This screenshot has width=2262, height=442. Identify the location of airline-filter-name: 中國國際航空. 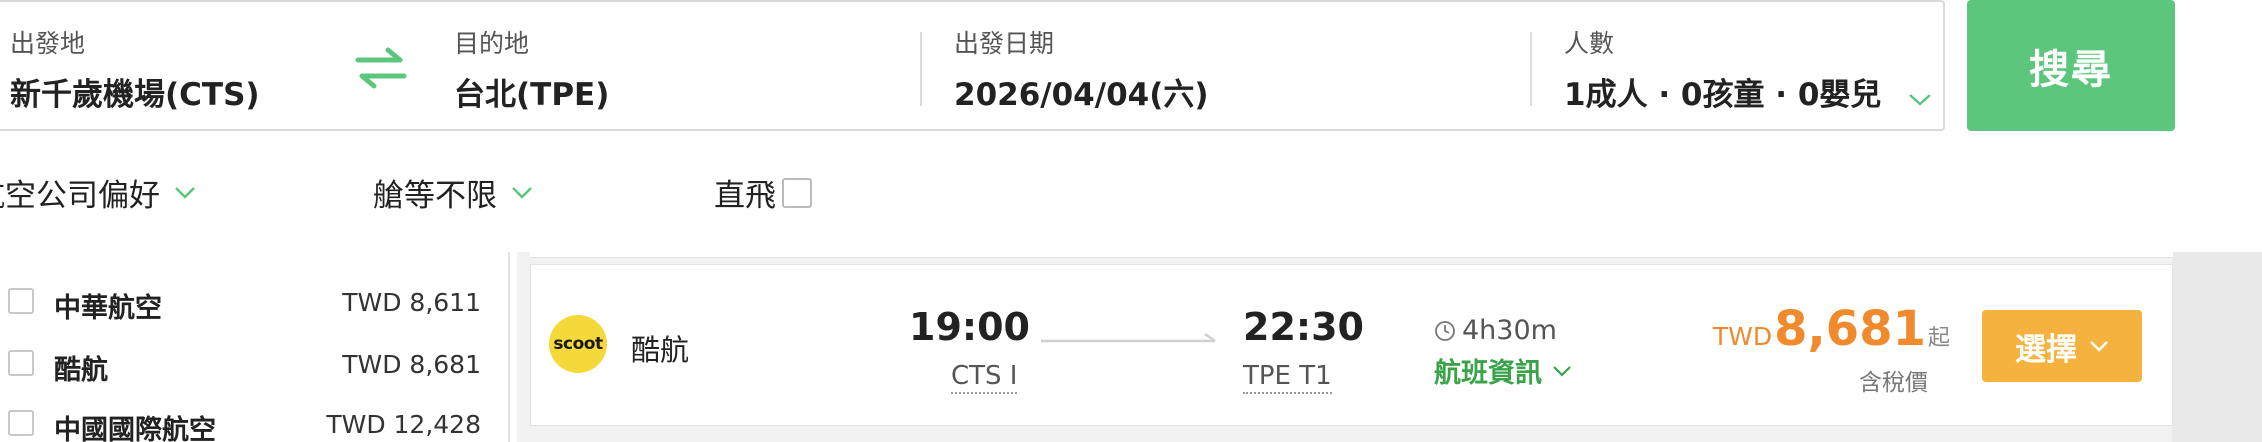
(135, 428).